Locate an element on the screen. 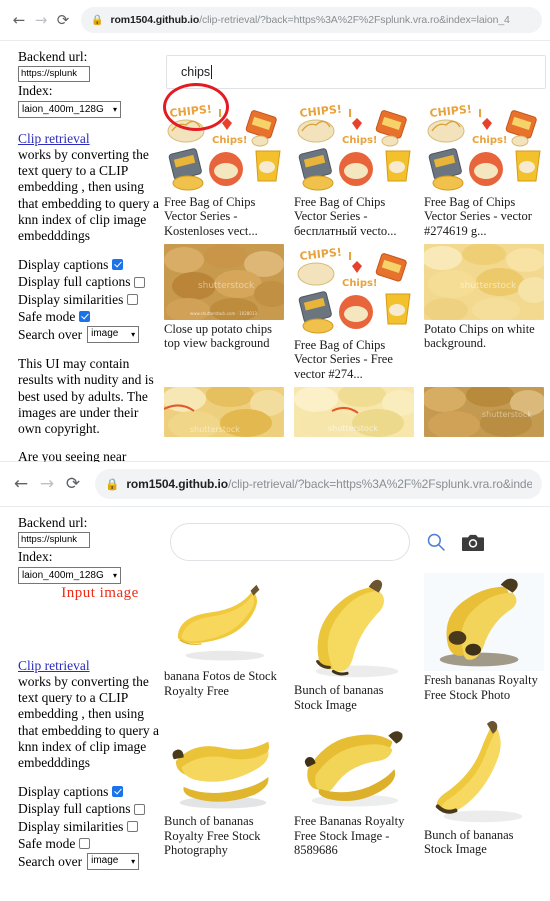 The width and height of the screenshot is (550, 901). result-caption: Potato Chips on white background. is located at coordinates (479, 336).